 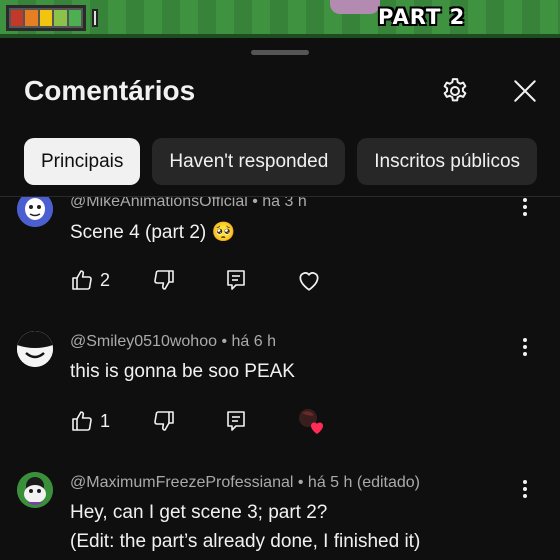 I want to click on gear-icon, so click(x=455, y=90).